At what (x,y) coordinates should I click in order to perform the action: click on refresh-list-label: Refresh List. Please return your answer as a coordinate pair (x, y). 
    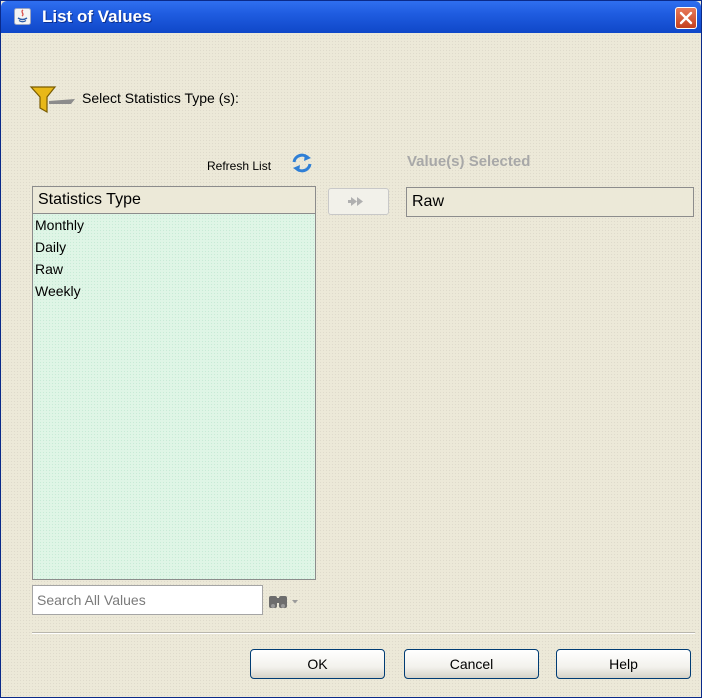
    Looking at the image, I should click on (239, 166).